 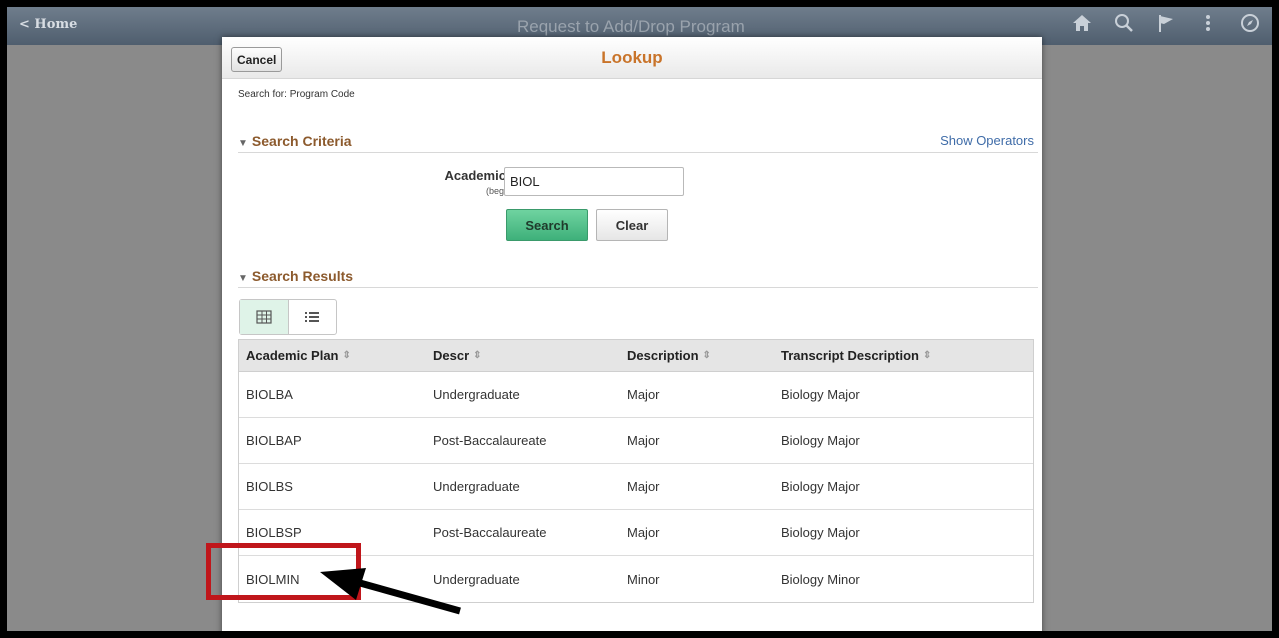 What do you see at coordinates (390, 591) in the screenshot?
I see `pointer-arrow-icon` at bounding box center [390, 591].